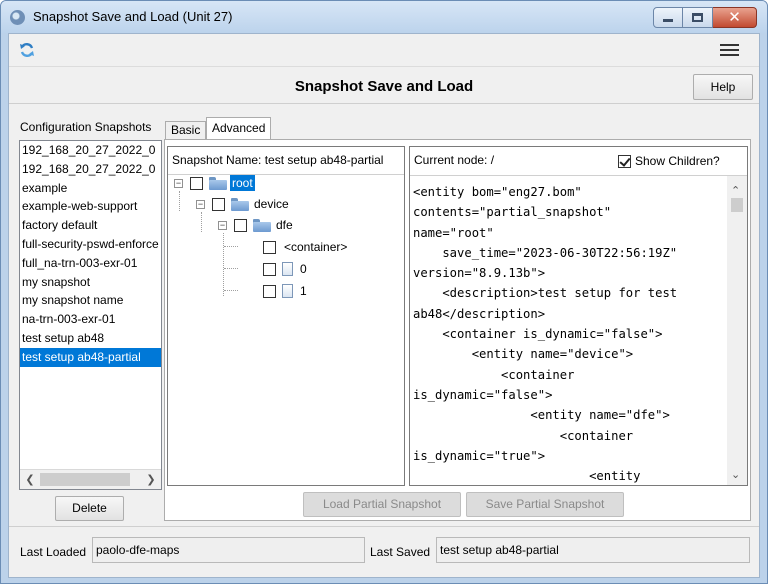 The height and width of the screenshot is (584, 768). Describe the element at coordinates (545, 252) in the screenshot. I see `xml-line: save_time="2023-06-30T22:56:19Z"` at that location.